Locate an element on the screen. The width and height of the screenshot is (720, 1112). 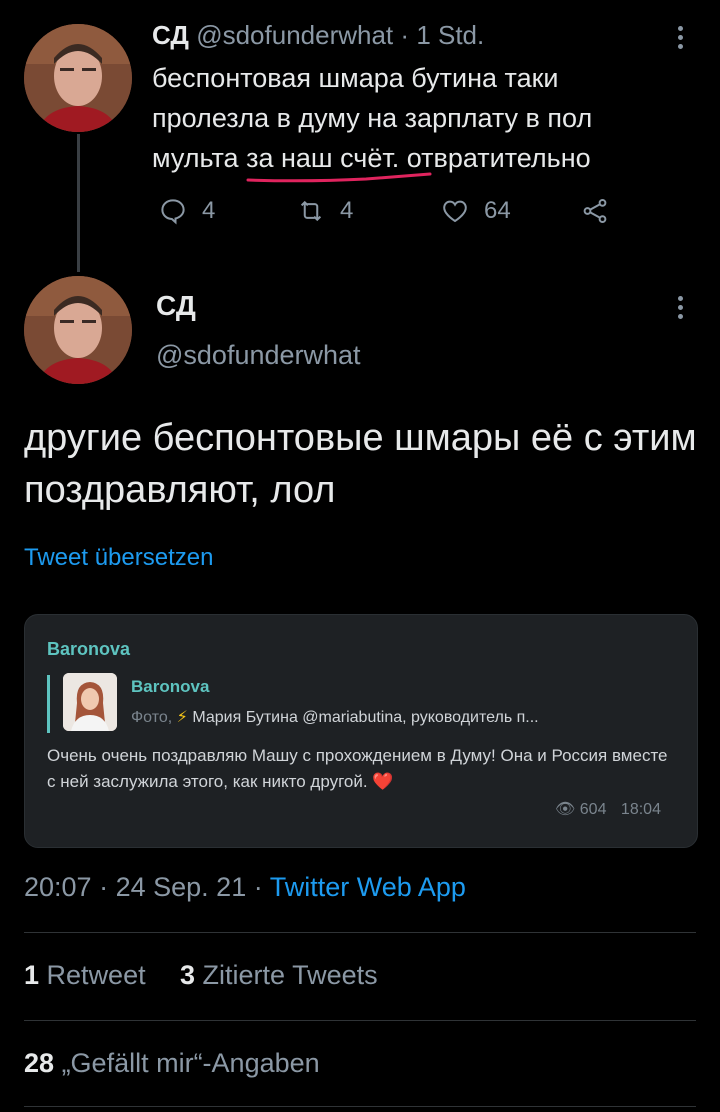
reply-count: 4 is located at coordinates (209, 210).